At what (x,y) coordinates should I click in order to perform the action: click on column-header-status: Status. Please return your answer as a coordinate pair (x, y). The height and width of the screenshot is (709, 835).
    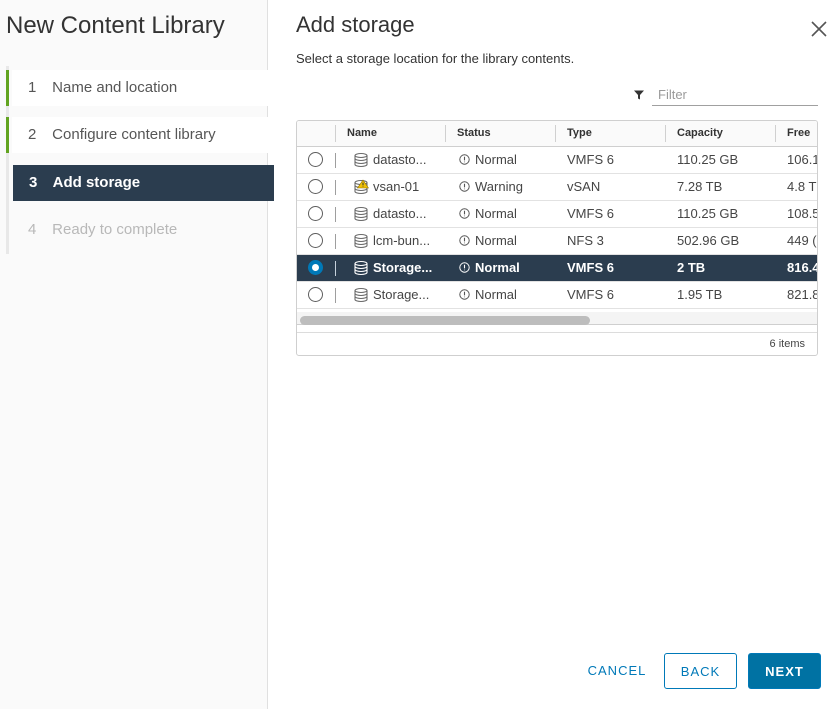
    Looking at the image, I should click on (474, 133).